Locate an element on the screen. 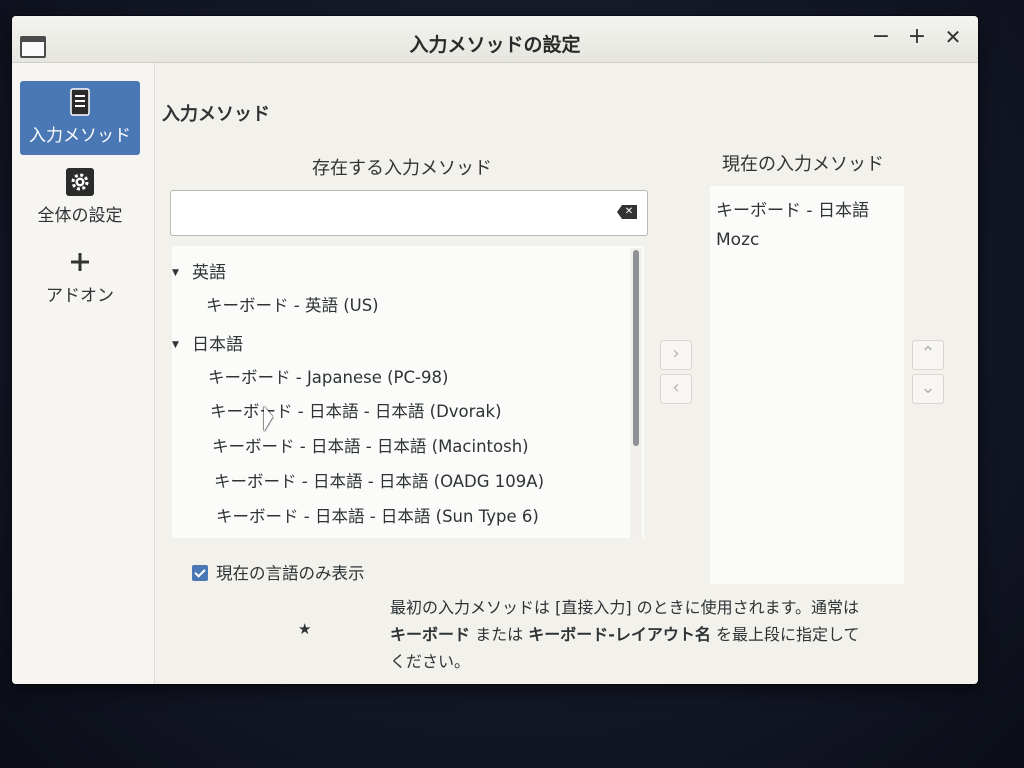 This screenshot has height=768, width=1024. sidebar-item-label: 全体の設定 is located at coordinates (80, 216).